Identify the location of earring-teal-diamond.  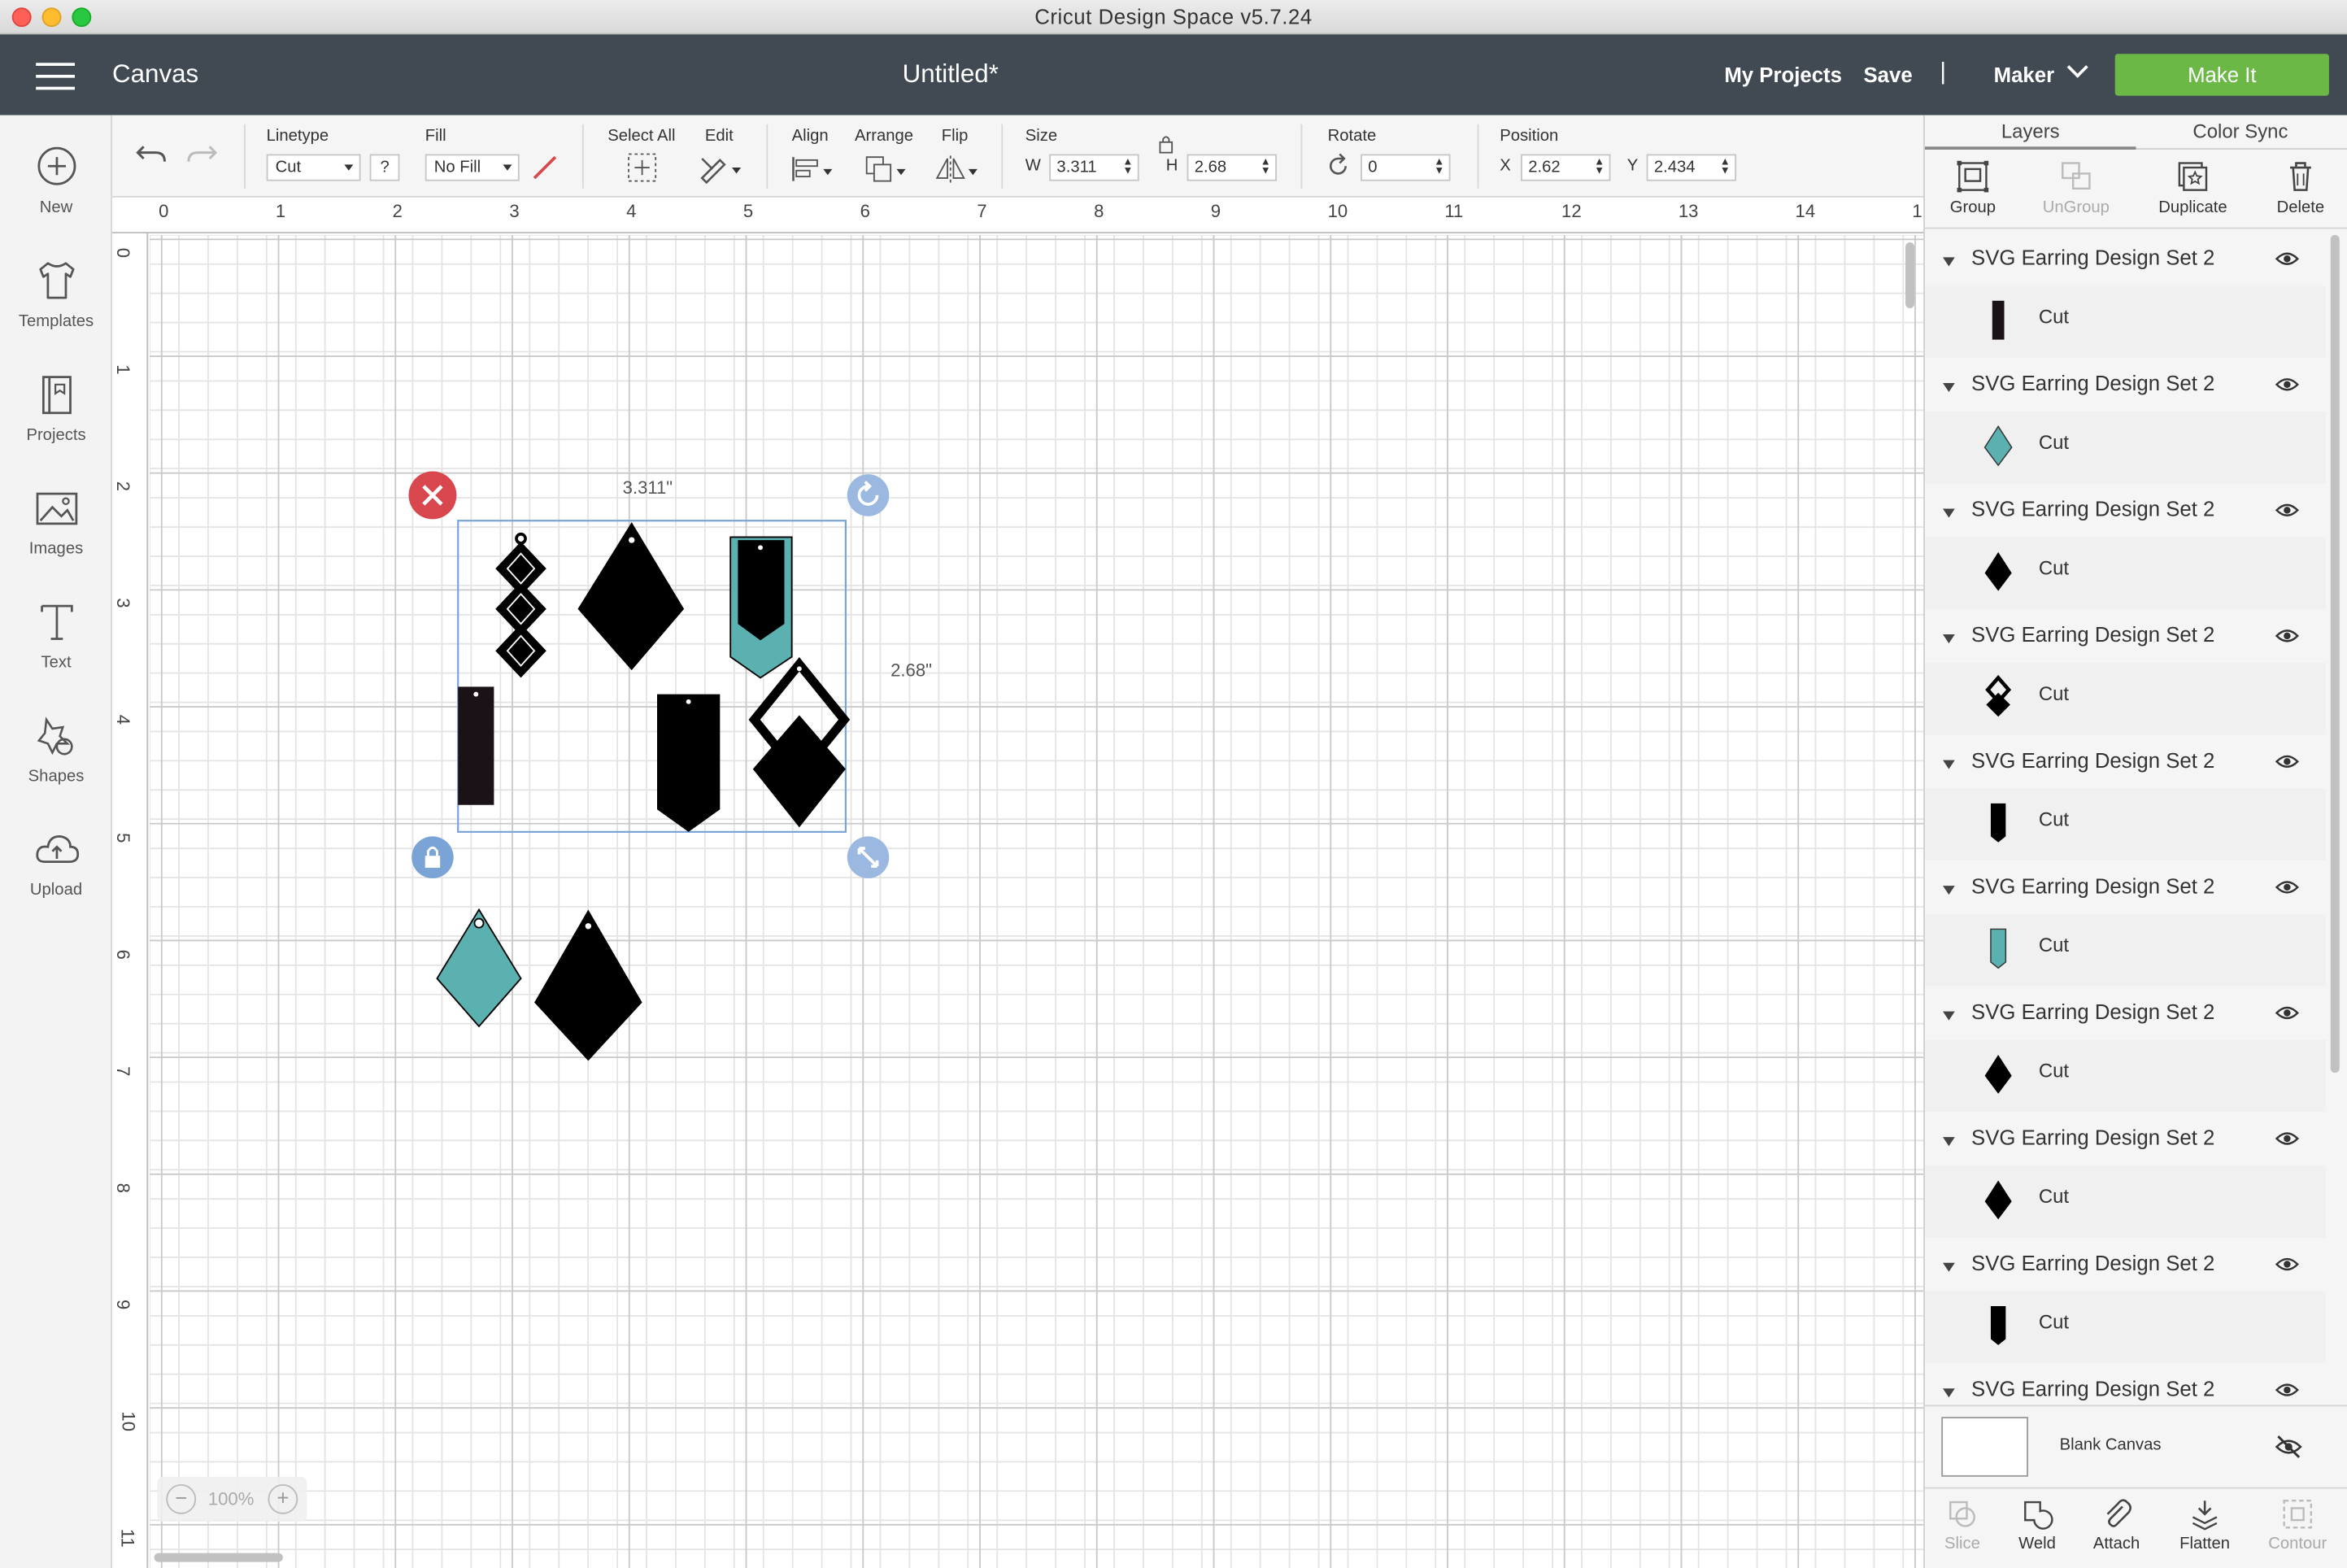
(479, 968).